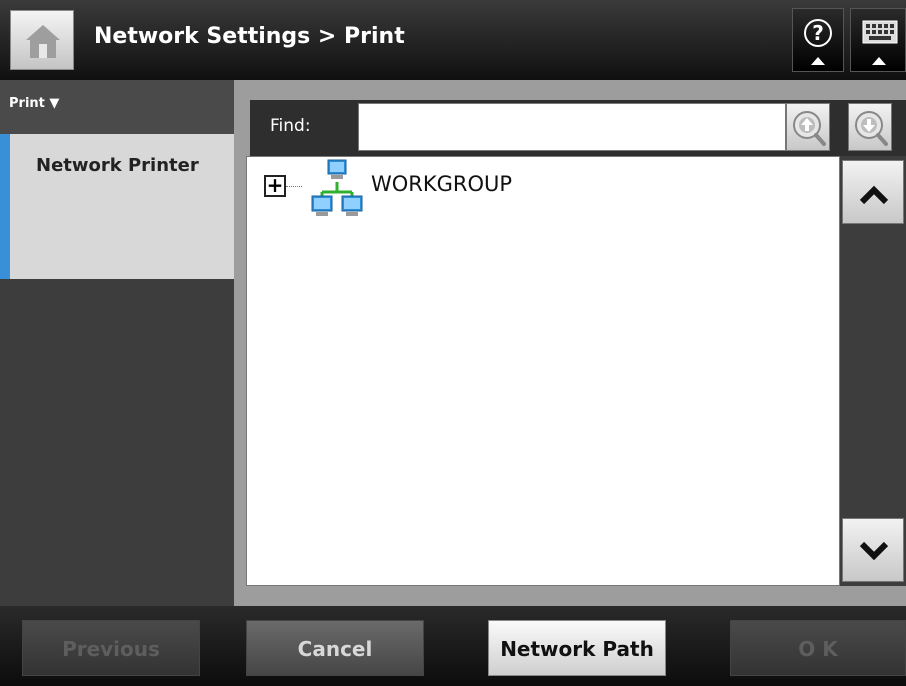 The image size is (906, 686). What do you see at coordinates (117, 107) in the screenshot?
I see `sidebar-section-header: Print ▼` at bounding box center [117, 107].